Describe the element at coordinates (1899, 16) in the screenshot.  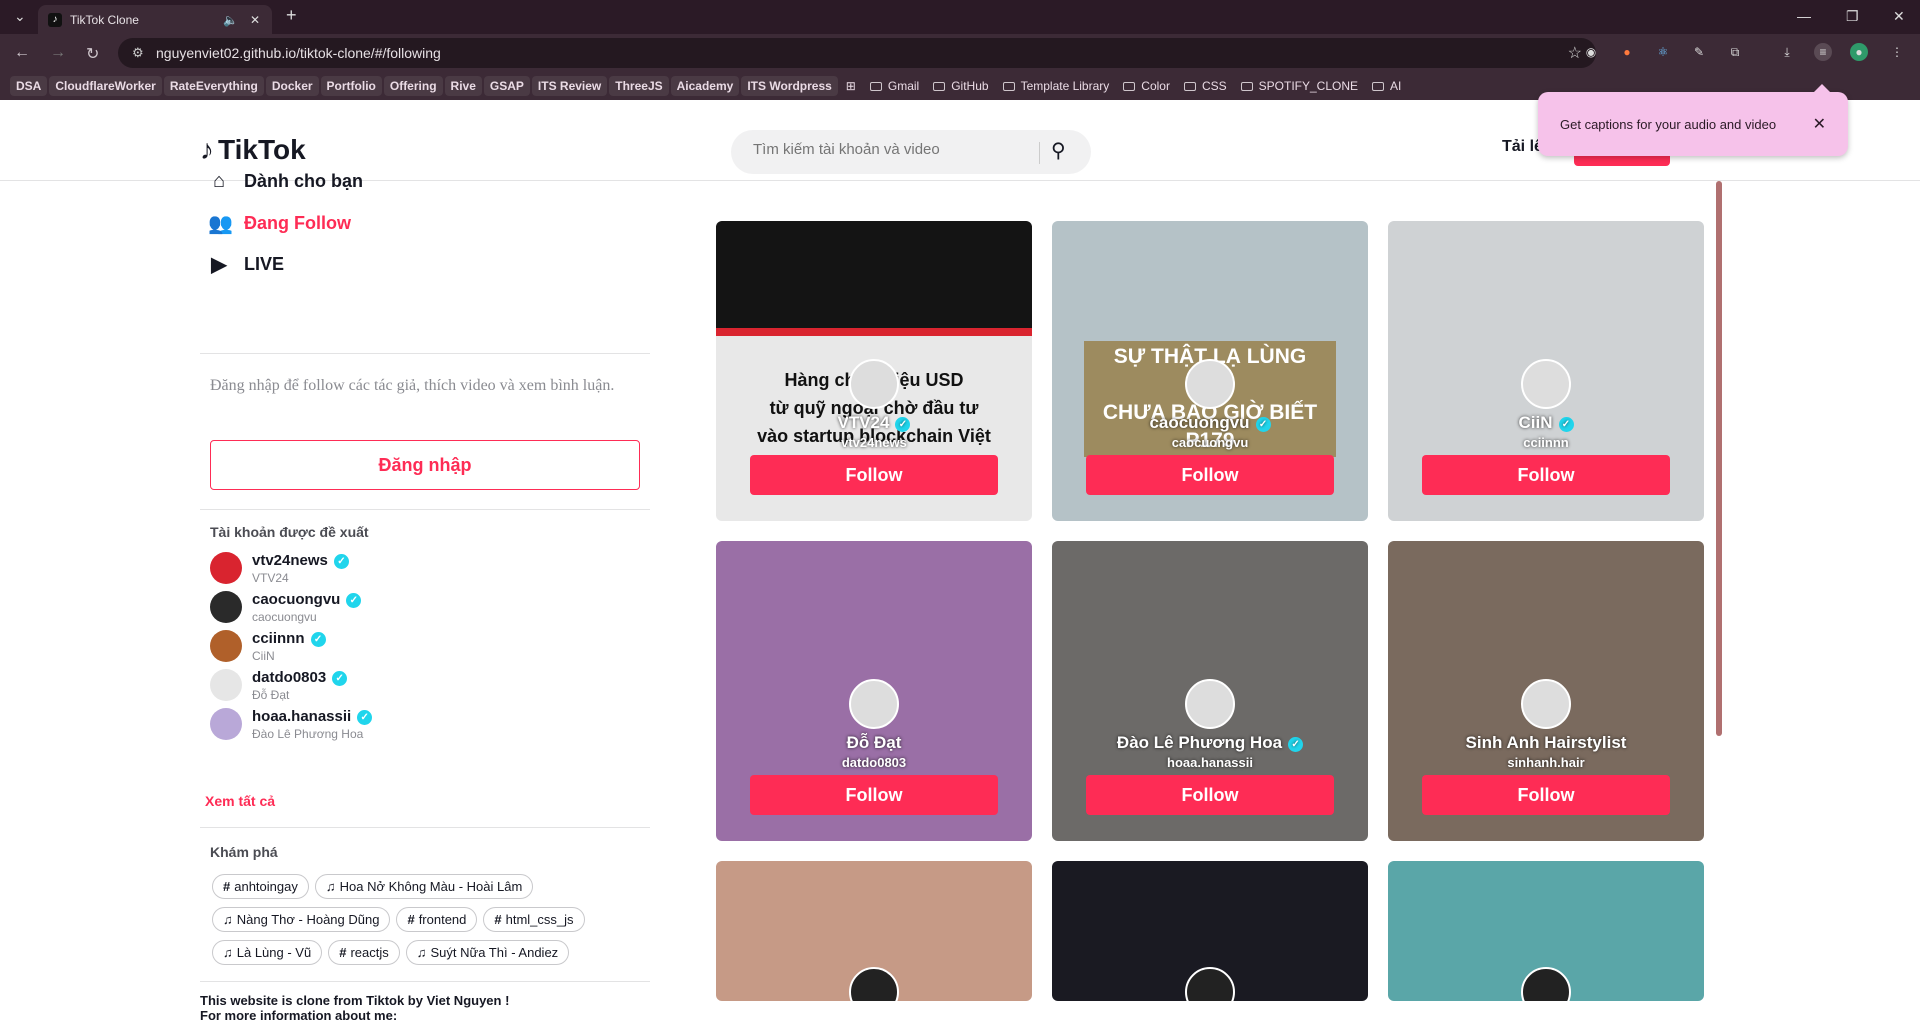
I see `close-window-icon: ✕` at that location.